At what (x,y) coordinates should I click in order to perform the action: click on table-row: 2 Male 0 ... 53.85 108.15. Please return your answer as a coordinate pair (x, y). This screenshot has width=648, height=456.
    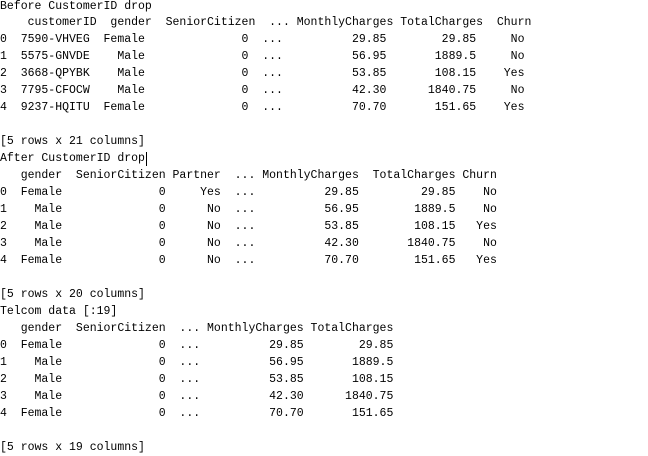
    Looking at the image, I should click on (197, 379).